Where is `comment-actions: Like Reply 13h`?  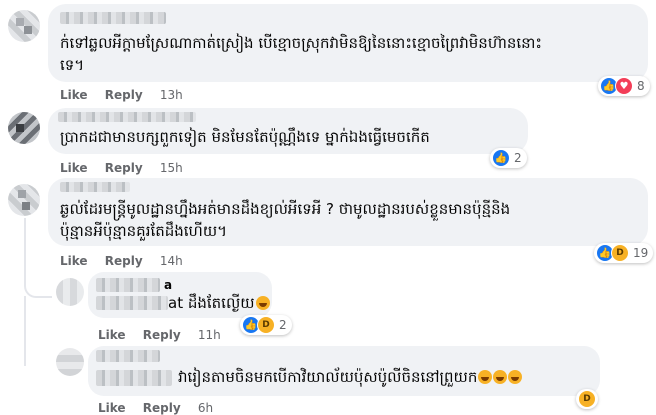
comment-actions: Like Reply 13h is located at coordinates (128, 95).